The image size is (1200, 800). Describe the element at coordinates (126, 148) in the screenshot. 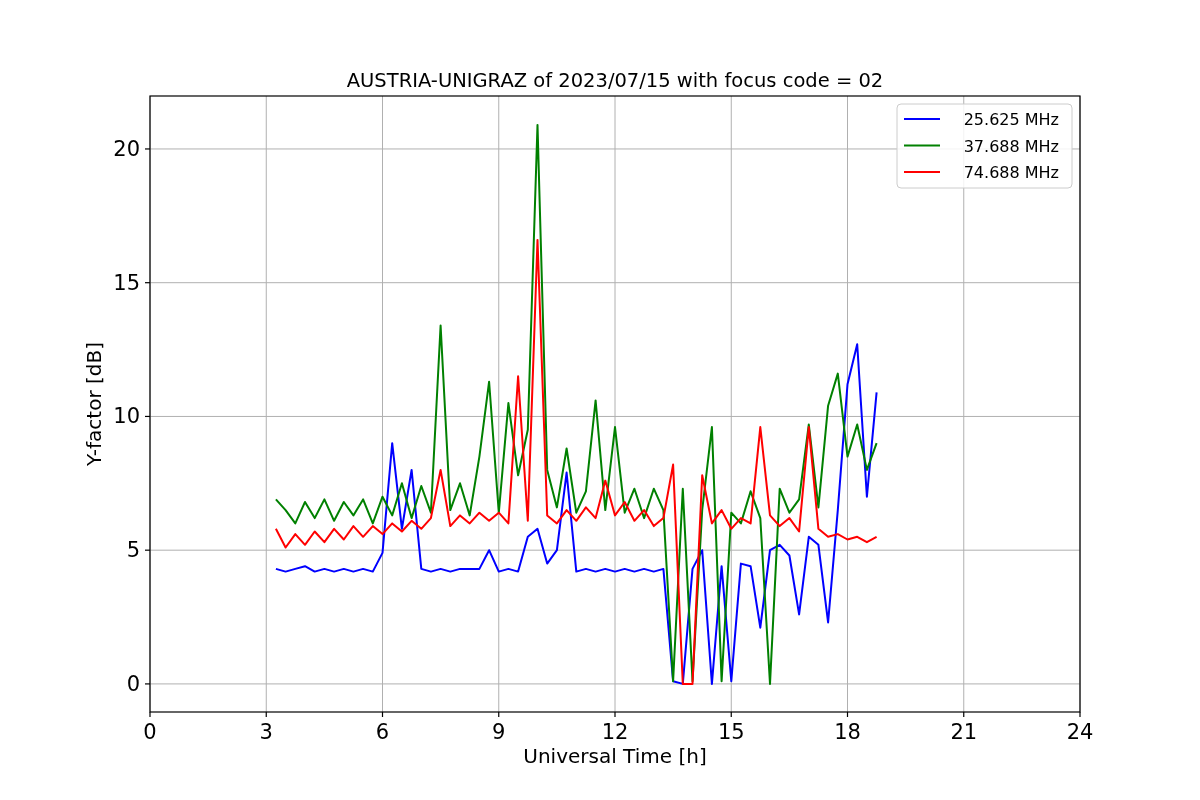

I see `y-tick-label: 20` at that location.